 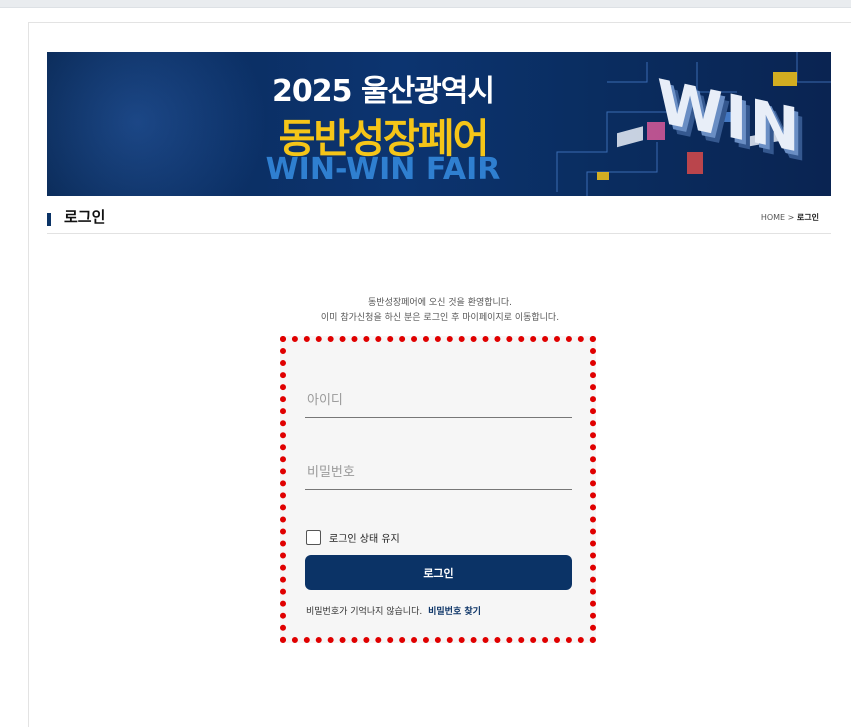 What do you see at coordinates (440, 303) in the screenshot?
I see `welcome-line-1: 동반성장페어에 오신 것을 환영합니다.` at bounding box center [440, 303].